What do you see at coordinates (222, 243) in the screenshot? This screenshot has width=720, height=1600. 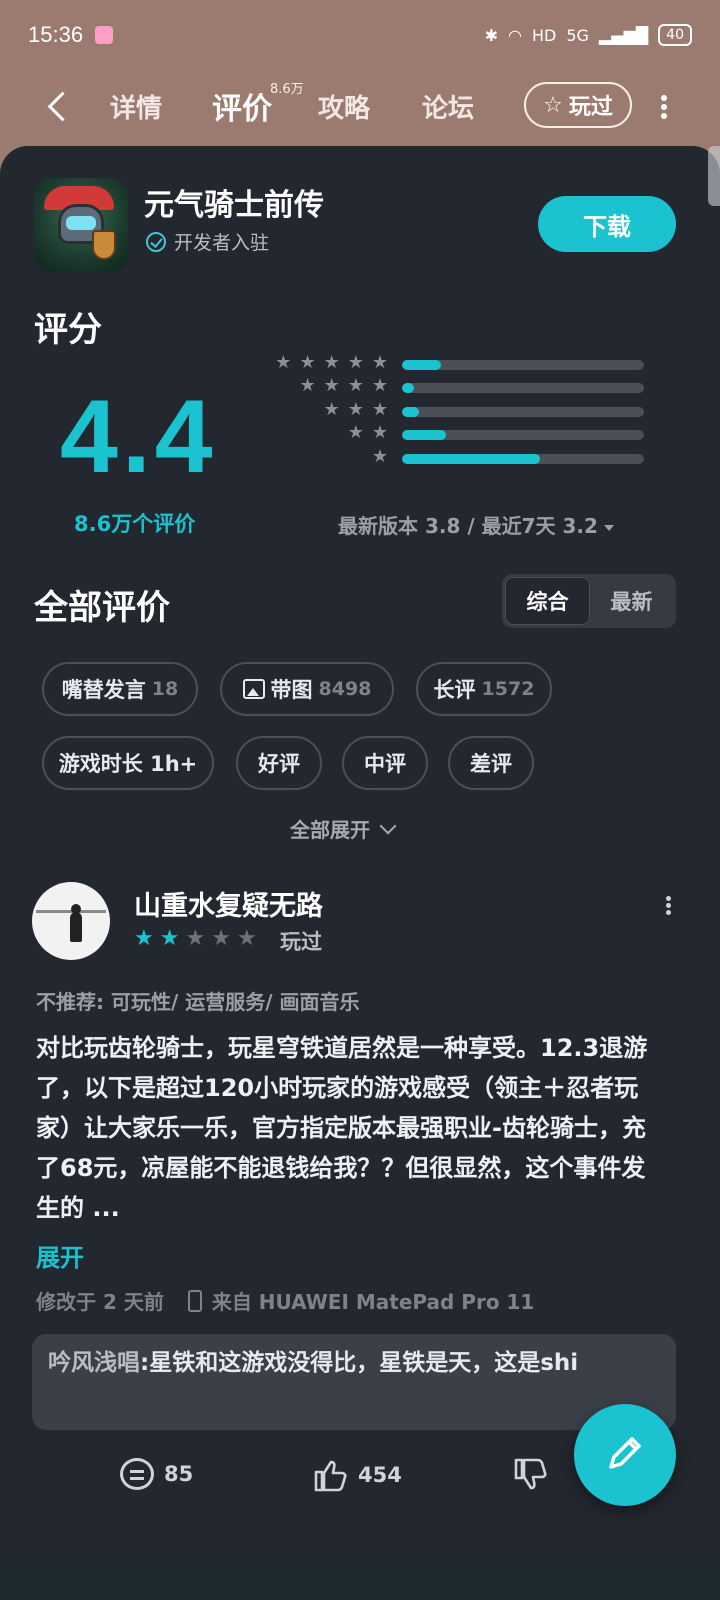 I see `developer-badge-label: 开发者入驻` at bounding box center [222, 243].